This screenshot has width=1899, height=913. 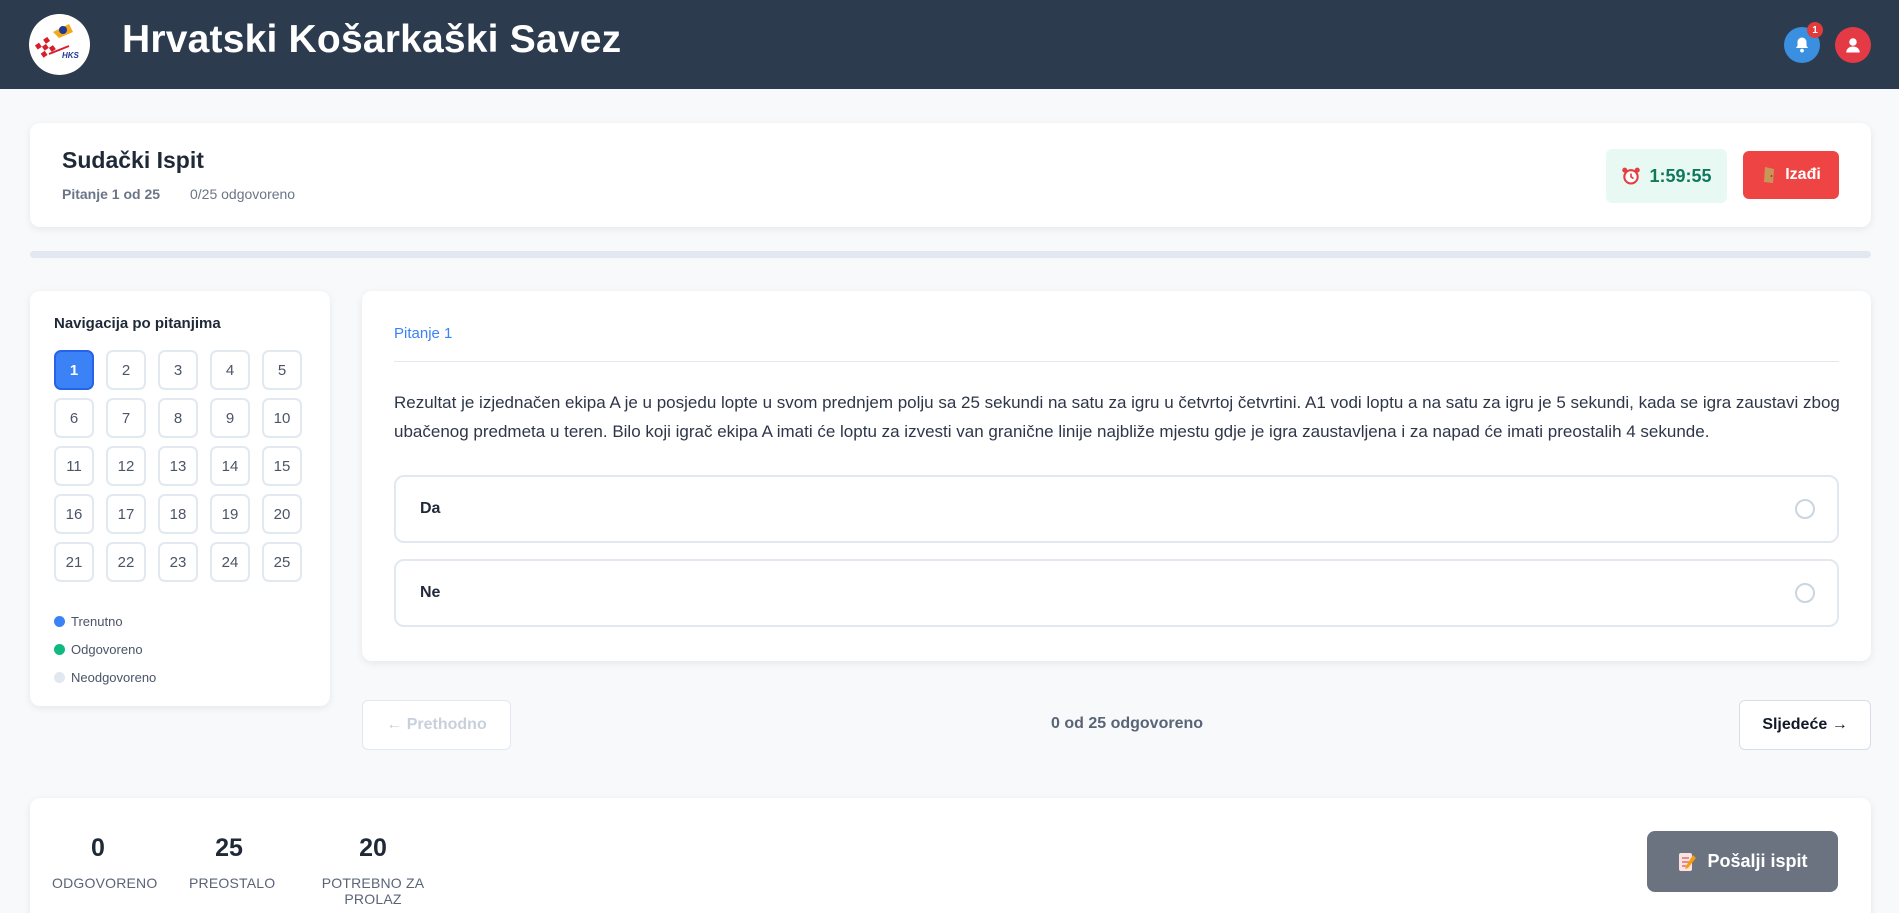 I want to click on question-nav-button-25: 25, so click(x=282, y=562).